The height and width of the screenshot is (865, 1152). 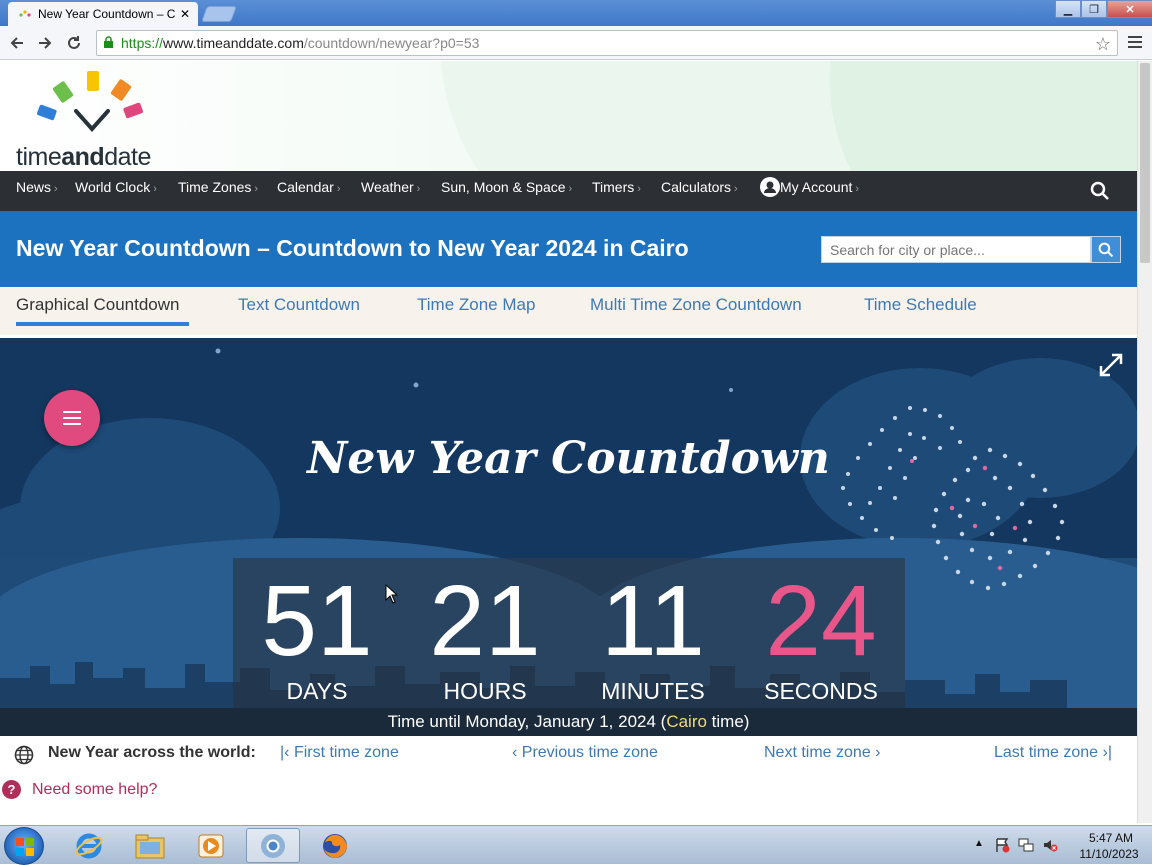 I want to click on city-search-input, so click(x=956, y=249).